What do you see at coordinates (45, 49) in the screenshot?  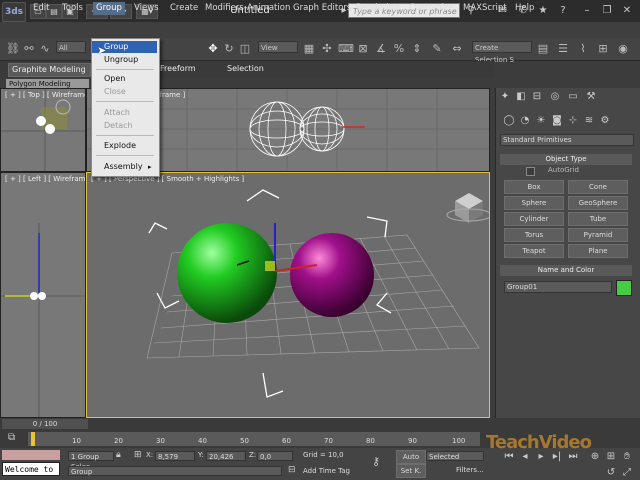 I see `bind-space-warp-icon: ∿` at bounding box center [45, 49].